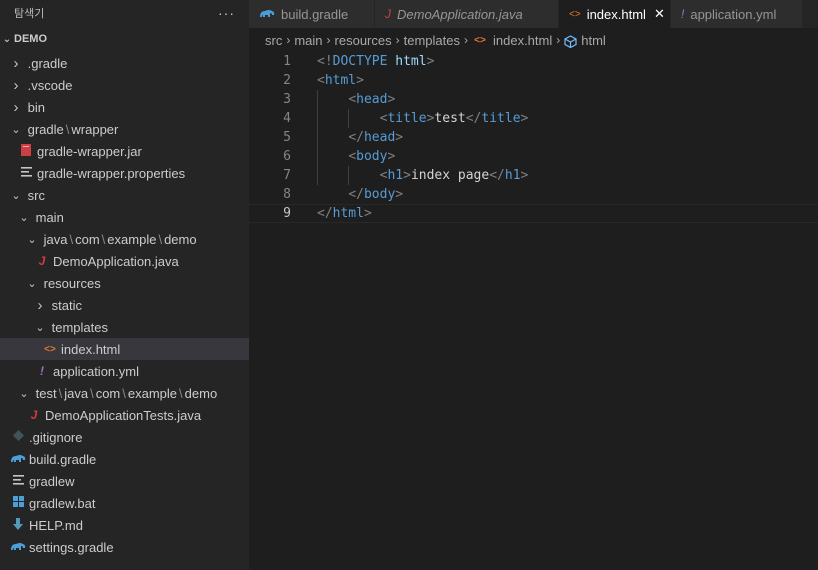  I want to click on tree-item-label: gradle-wrapper.properties, so click(111, 173).